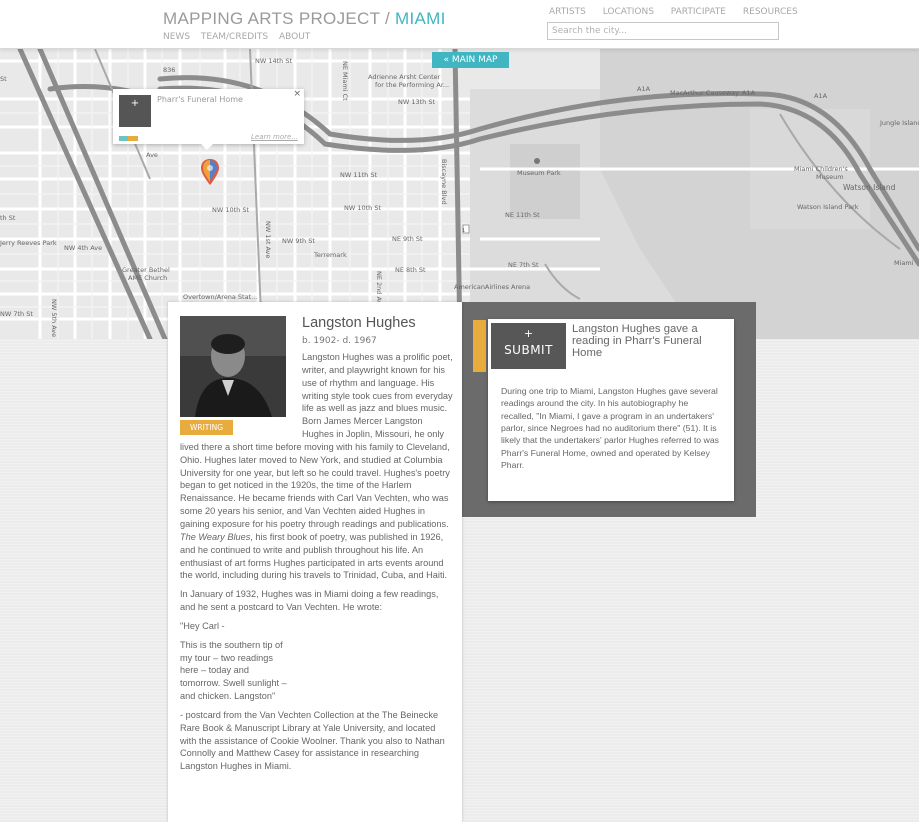 The height and width of the screenshot is (822, 919). I want to click on city-search-input, so click(663, 31).